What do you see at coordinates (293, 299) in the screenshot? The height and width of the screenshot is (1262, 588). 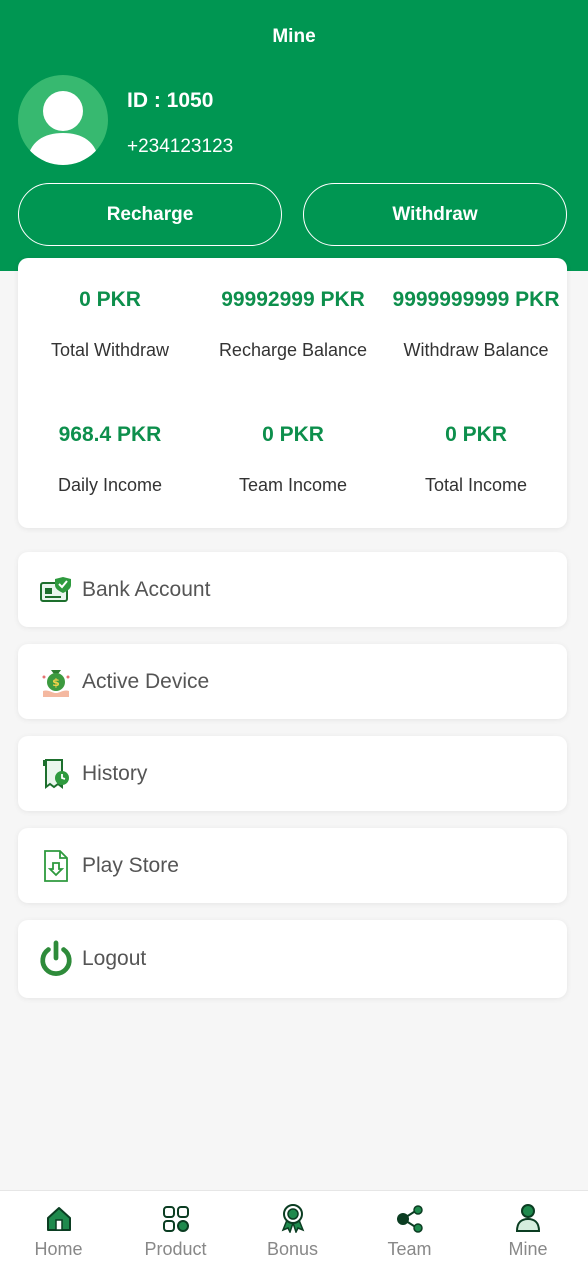 I see `stat-value: 99992999 PKR` at bounding box center [293, 299].